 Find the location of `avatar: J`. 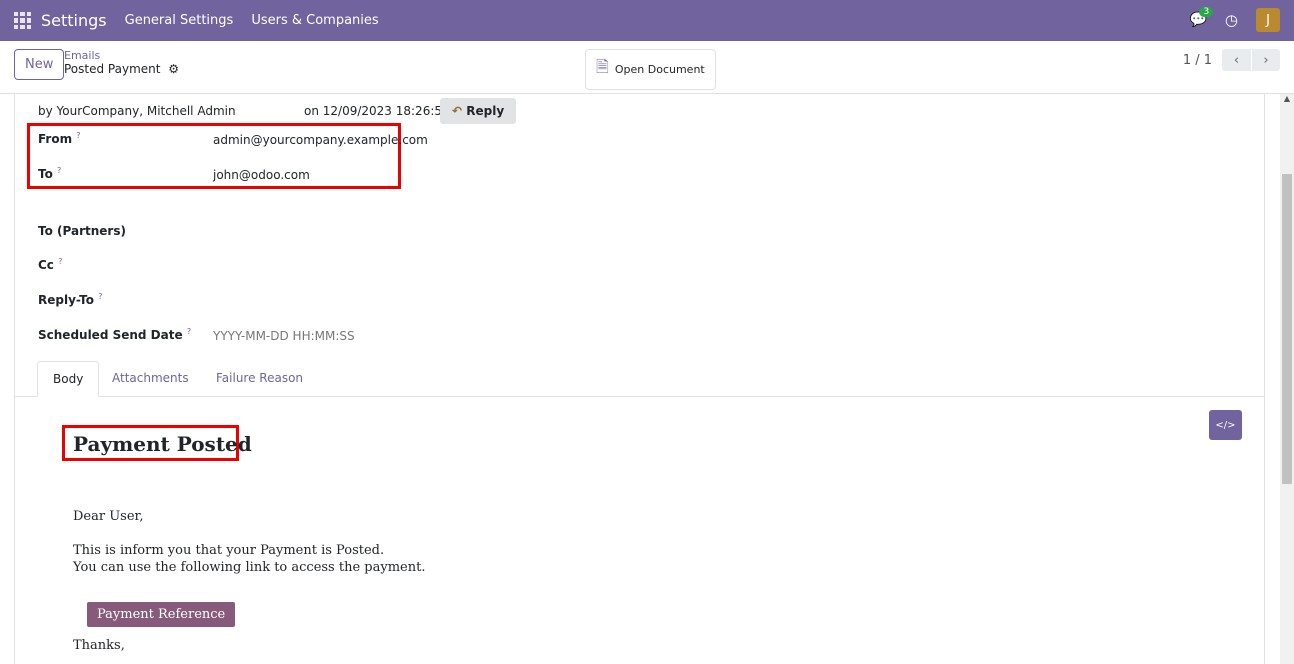

avatar: J is located at coordinates (1268, 20).